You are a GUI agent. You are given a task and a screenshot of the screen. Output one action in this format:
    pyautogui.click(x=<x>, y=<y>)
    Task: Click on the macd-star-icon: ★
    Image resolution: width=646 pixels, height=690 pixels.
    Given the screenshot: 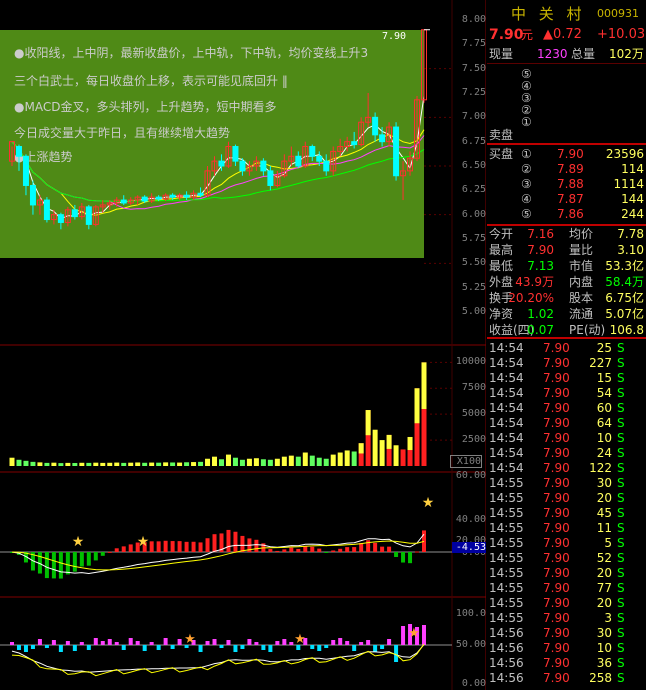 What is the action you would take?
    pyautogui.click(x=143, y=542)
    